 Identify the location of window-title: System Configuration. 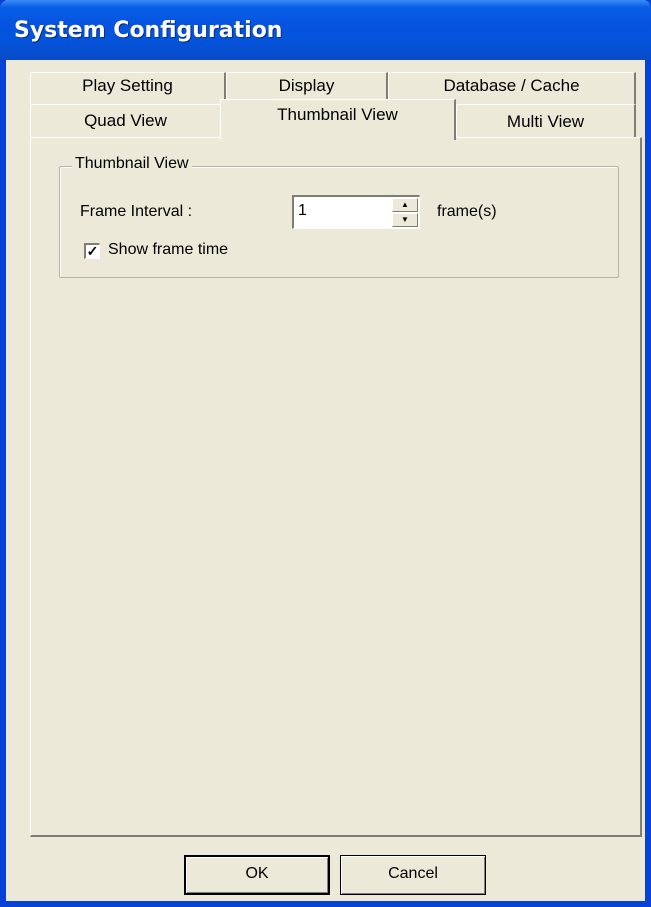
(148, 30).